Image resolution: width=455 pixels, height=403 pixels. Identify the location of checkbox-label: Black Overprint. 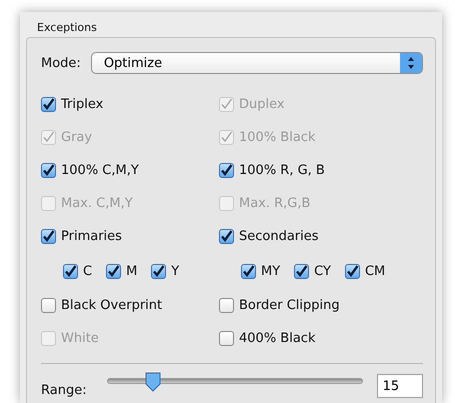
(111, 305).